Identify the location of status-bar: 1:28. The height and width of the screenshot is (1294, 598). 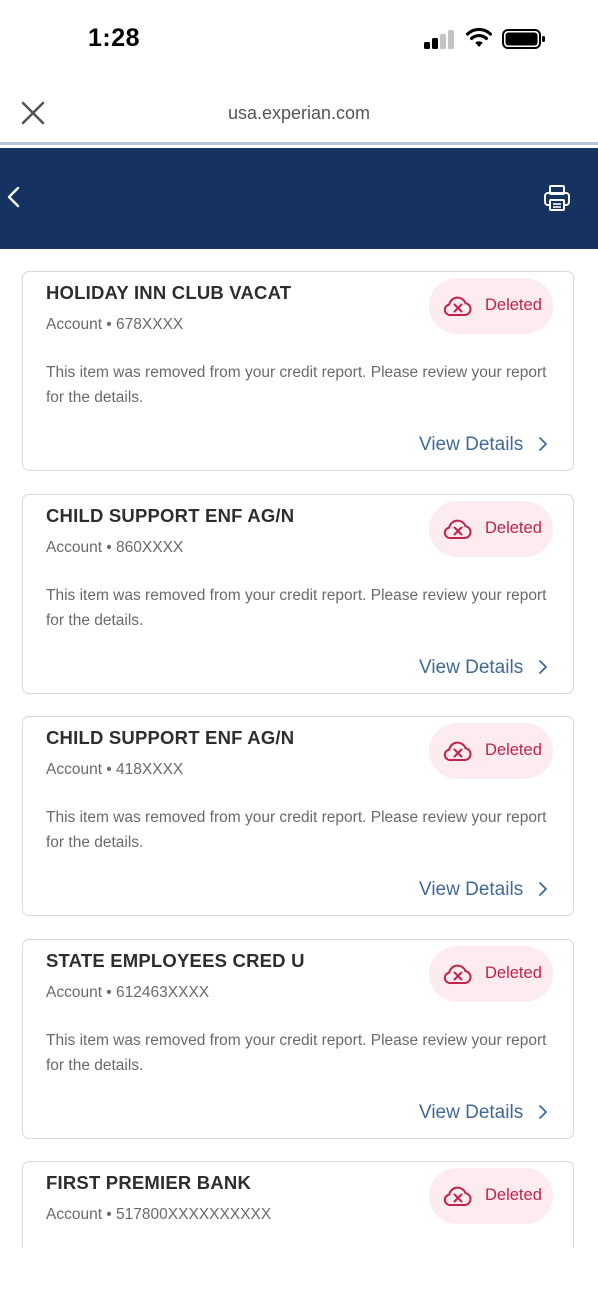
(299, 40).